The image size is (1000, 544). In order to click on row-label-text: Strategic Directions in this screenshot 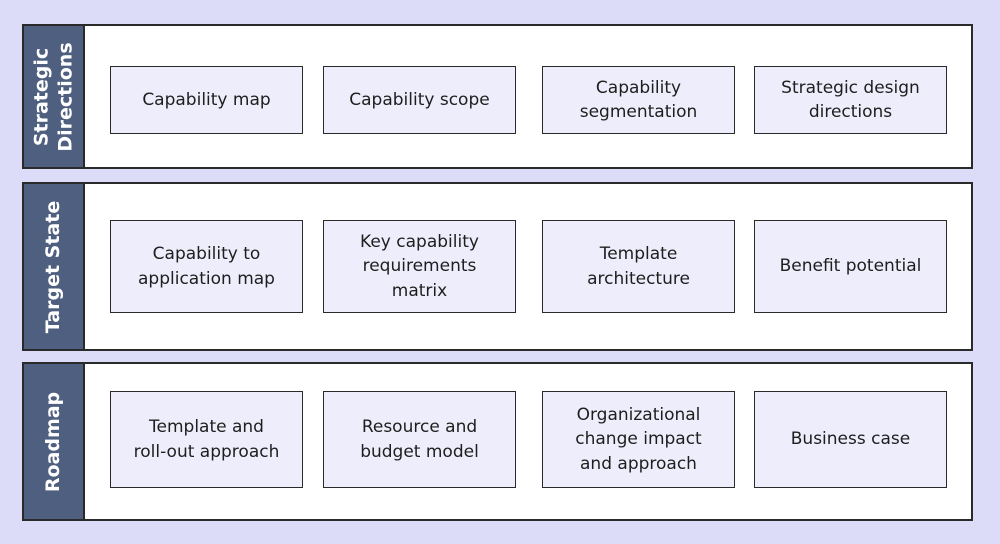, I will do `click(53, 96)`.